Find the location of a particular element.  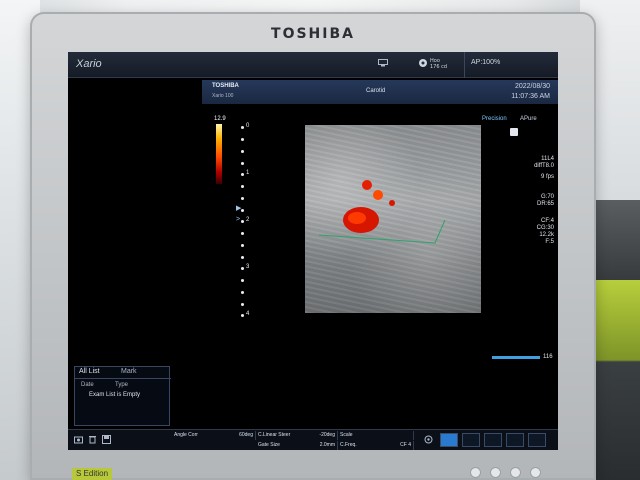

color-params: CF:4 CG:30 12.2k F:5 is located at coordinates (545, 231).